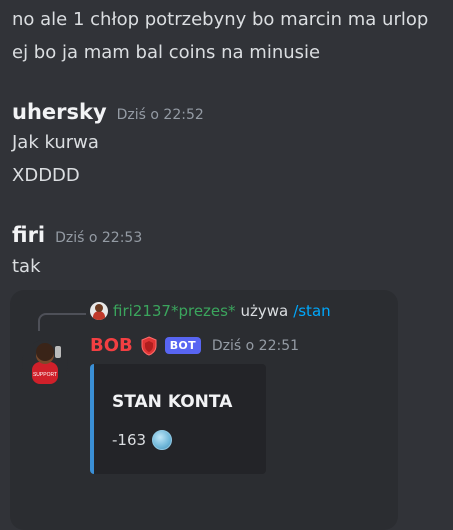  Describe the element at coordinates (26, 266) in the screenshot. I see `message-line: tak` at that location.